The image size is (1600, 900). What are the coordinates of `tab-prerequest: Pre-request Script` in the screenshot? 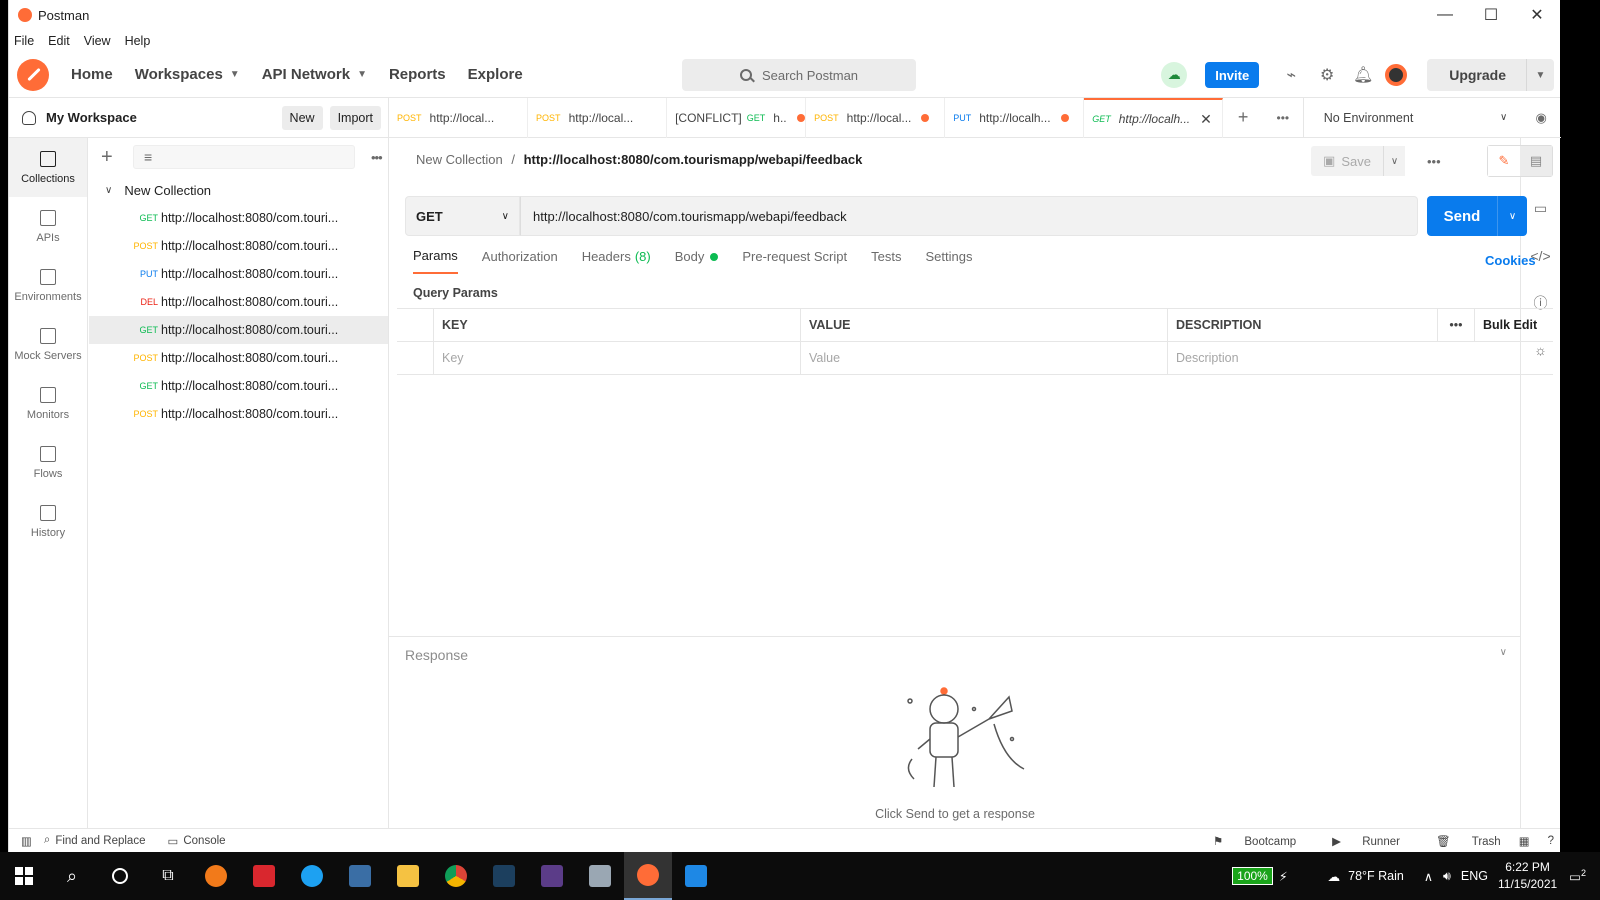 It's located at (794, 261).